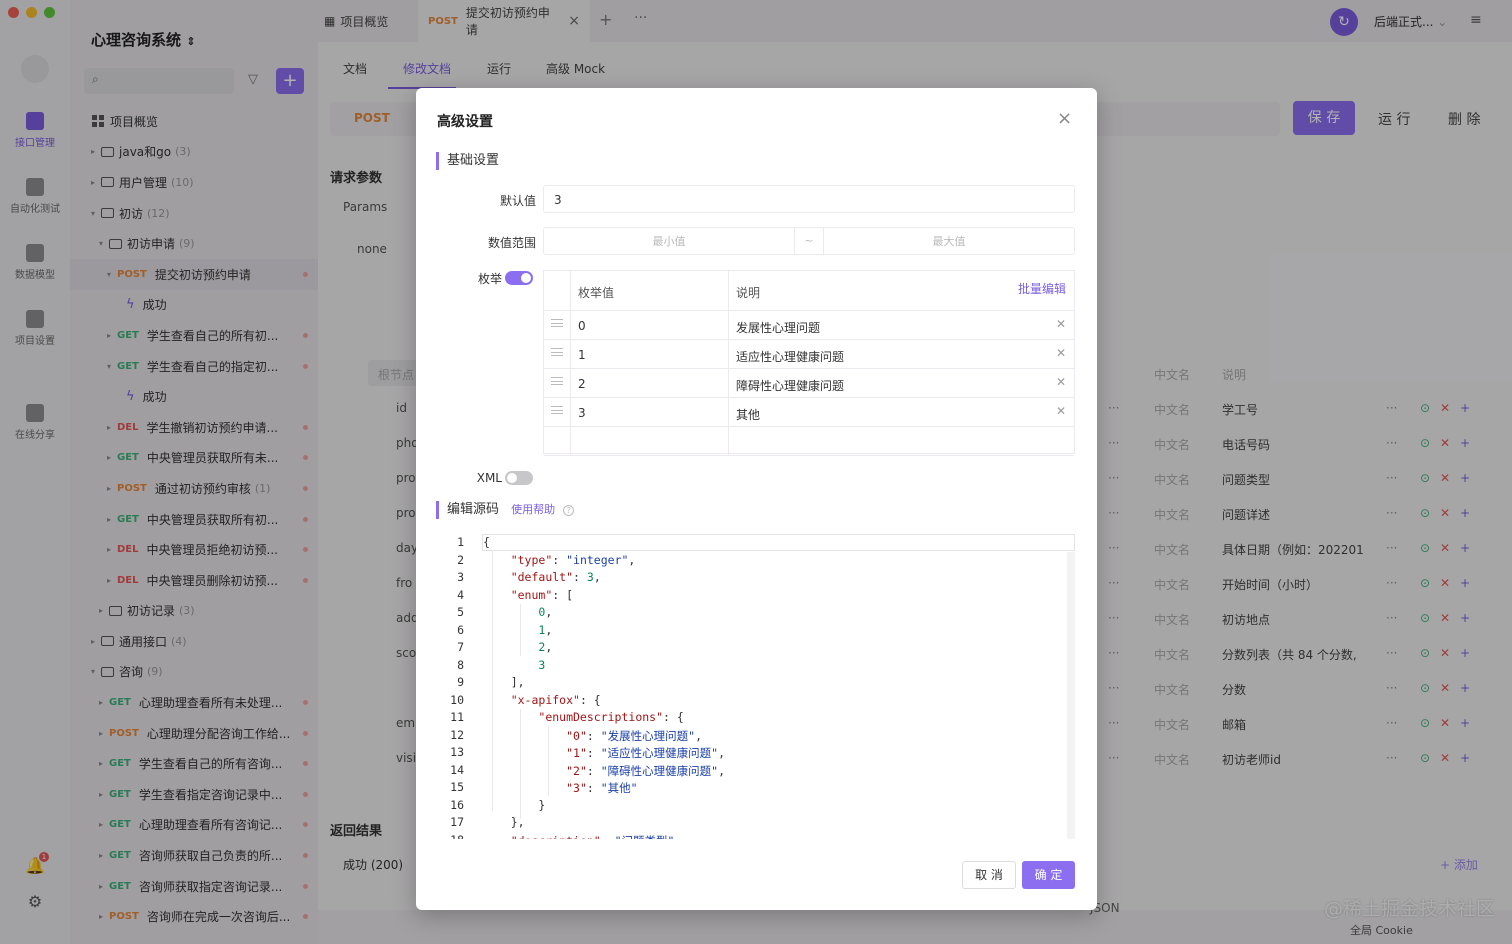  Describe the element at coordinates (602, 788) in the screenshot. I see `code-line: "3": "其他"` at that location.